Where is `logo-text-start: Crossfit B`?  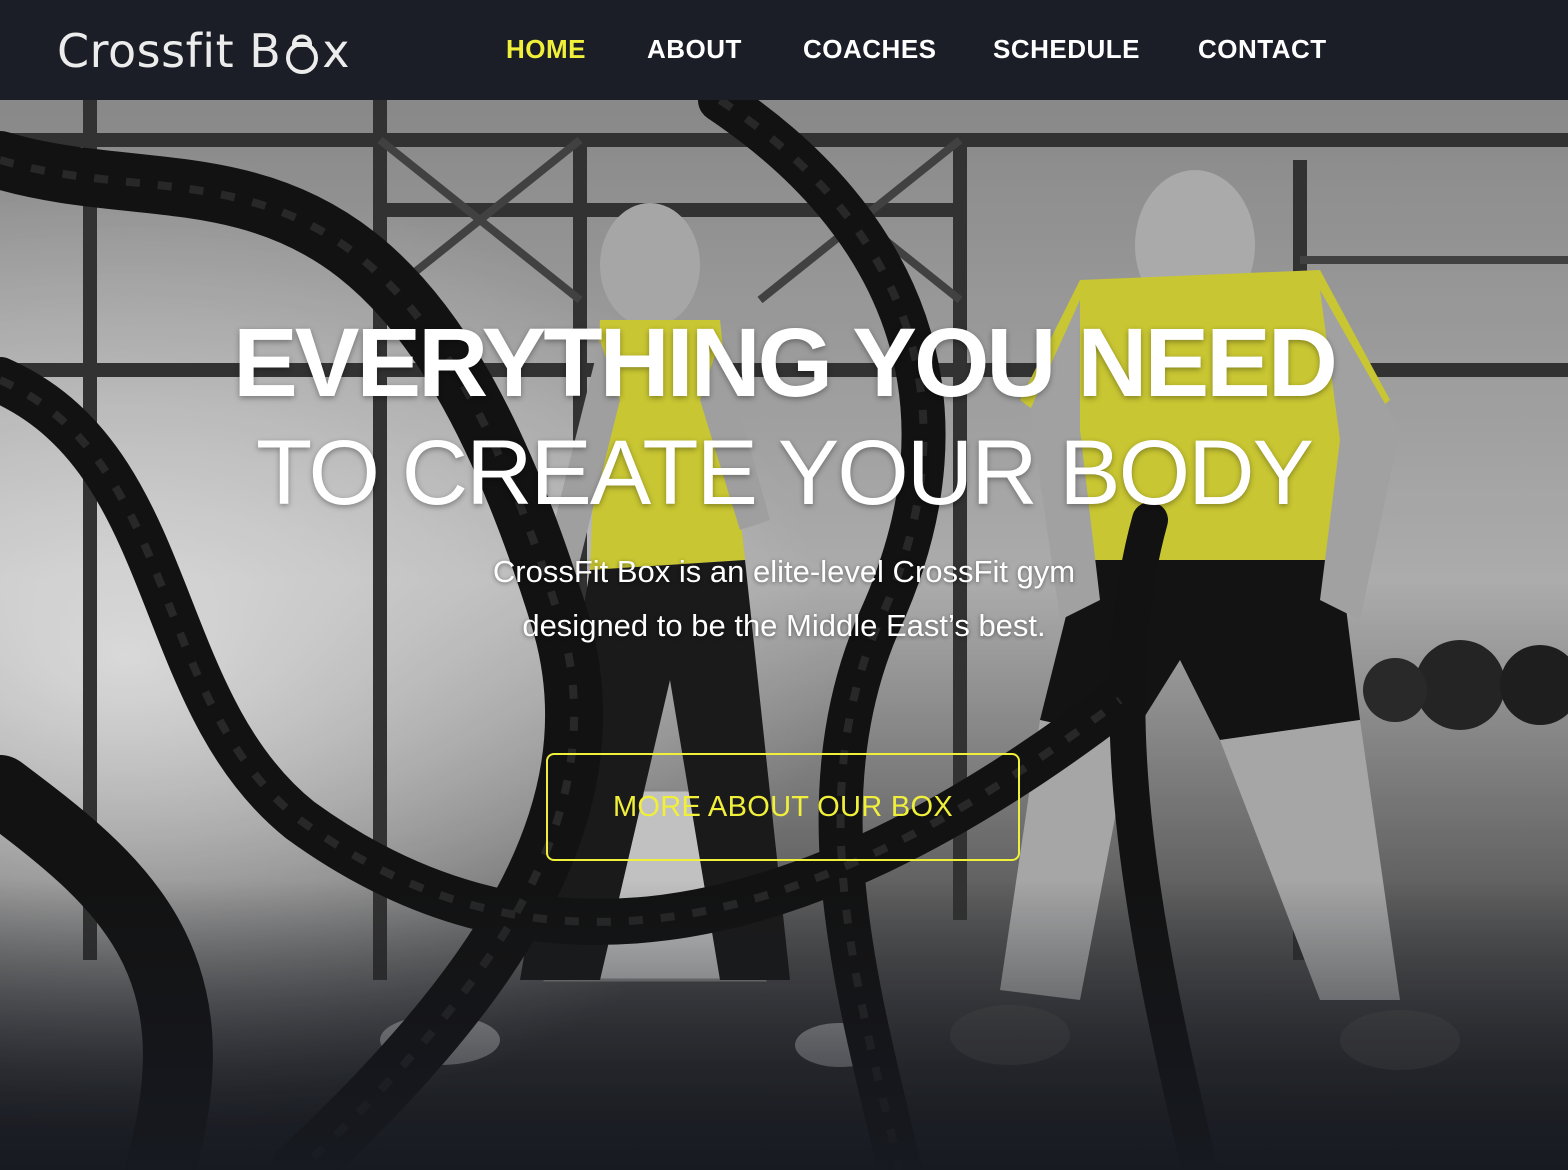 logo-text-start: Crossfit B is located at coordinates (169, 51).